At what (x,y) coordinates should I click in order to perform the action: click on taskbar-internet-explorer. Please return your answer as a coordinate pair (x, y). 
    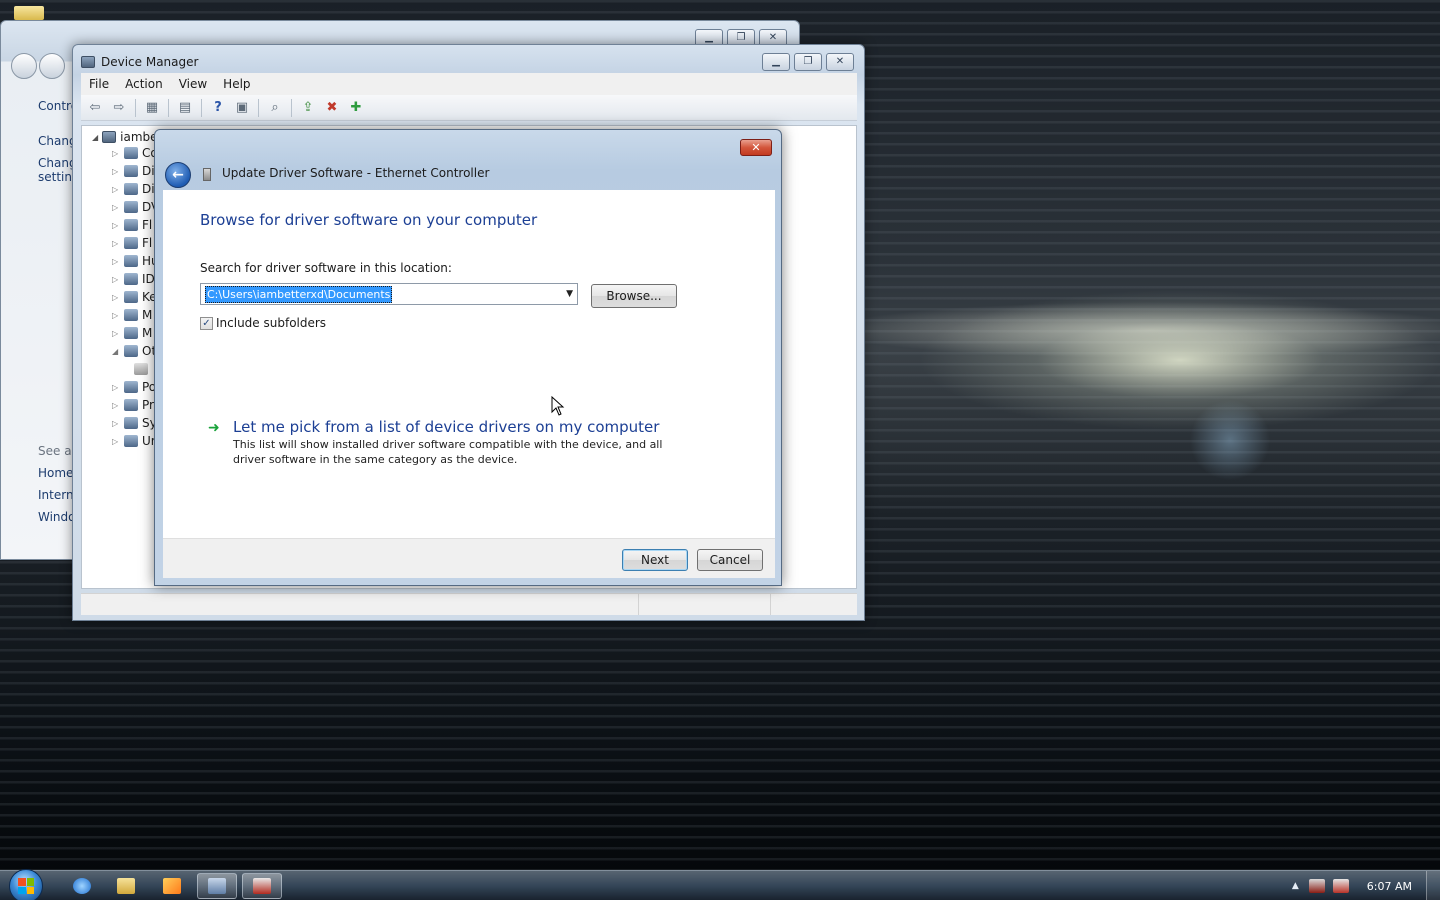
    Looking at the image, I should click on (82, 886).